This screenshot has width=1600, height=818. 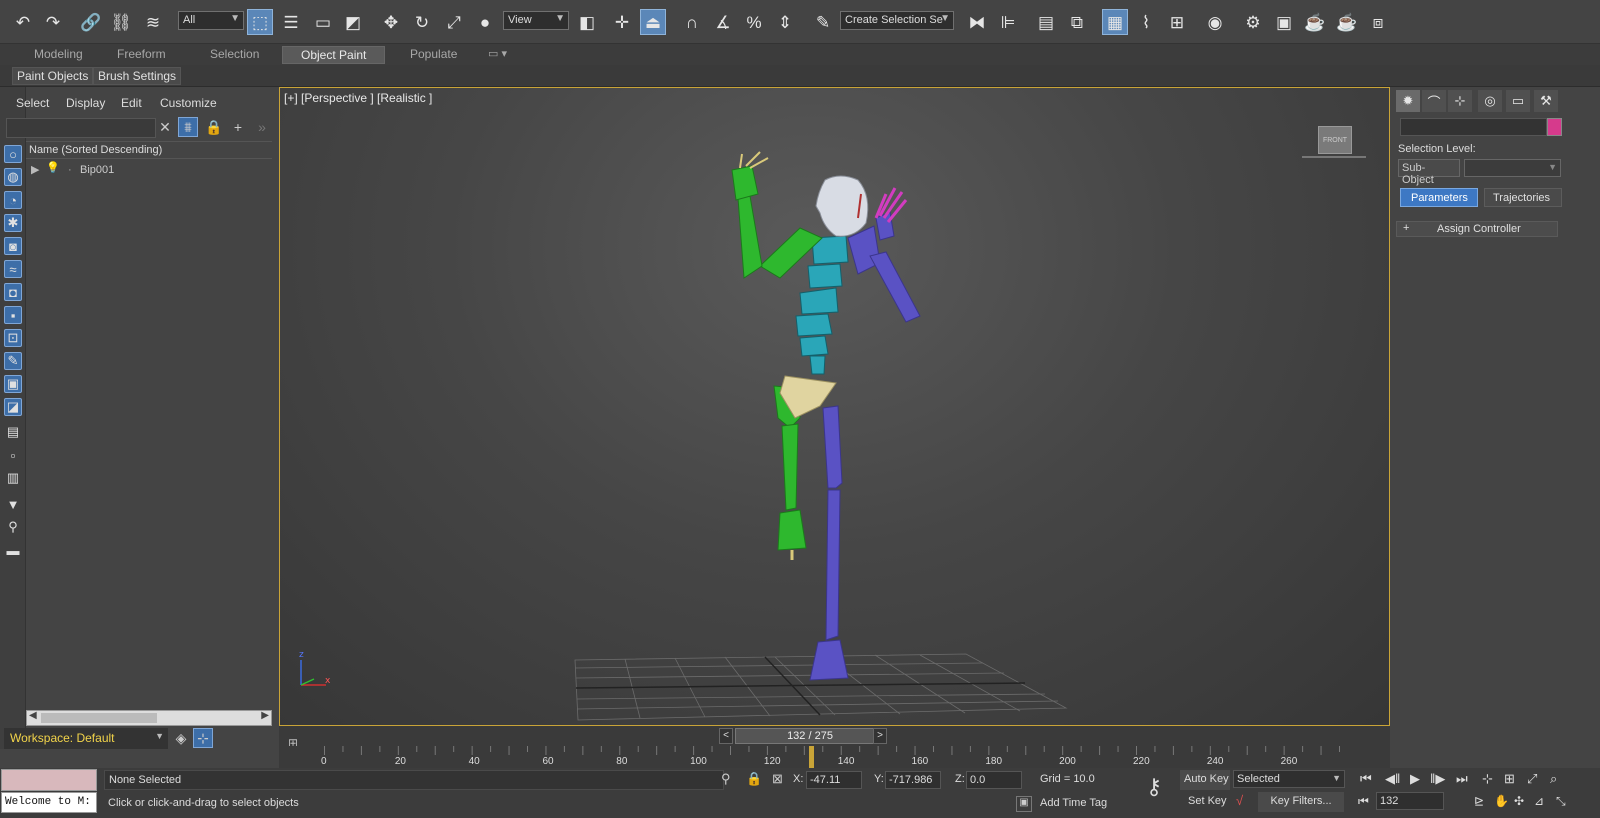 I want to click on scale-icon: ⤢, so click(x=454, y=22).